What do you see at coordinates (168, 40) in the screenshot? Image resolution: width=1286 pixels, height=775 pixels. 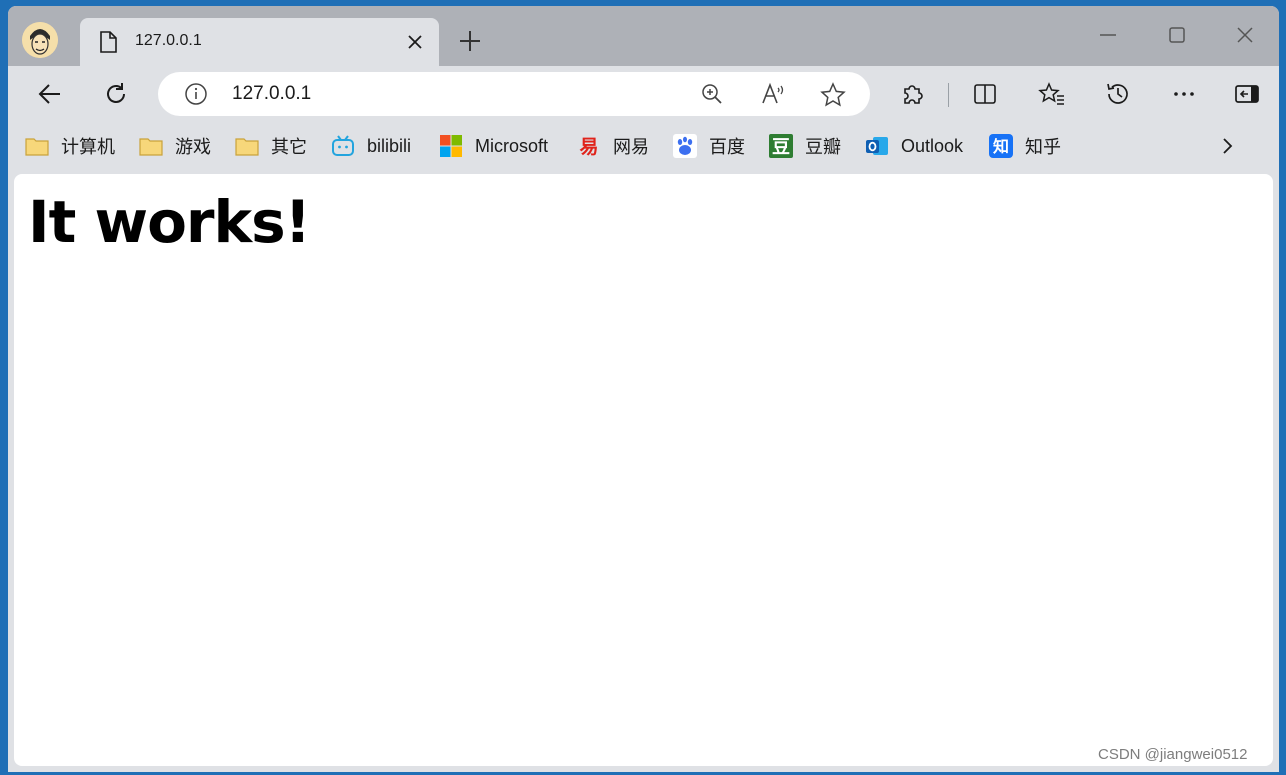 I see `tab-title: 127.0.0.1` at bounding box center [168, 40].